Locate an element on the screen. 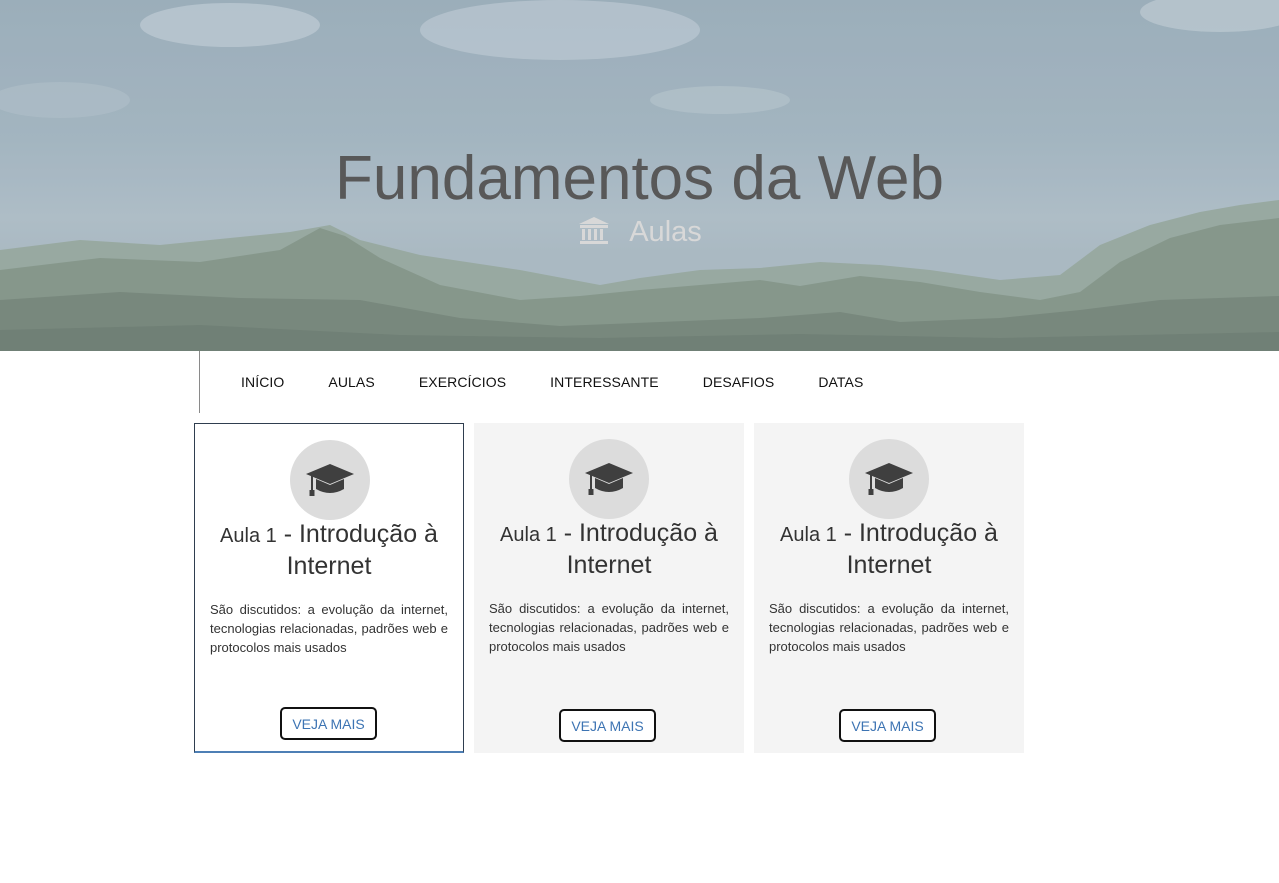 This screenshot has width=1279, height=883. nav-item-desafios: DESAFIOS is located at coordinates (739, 382).